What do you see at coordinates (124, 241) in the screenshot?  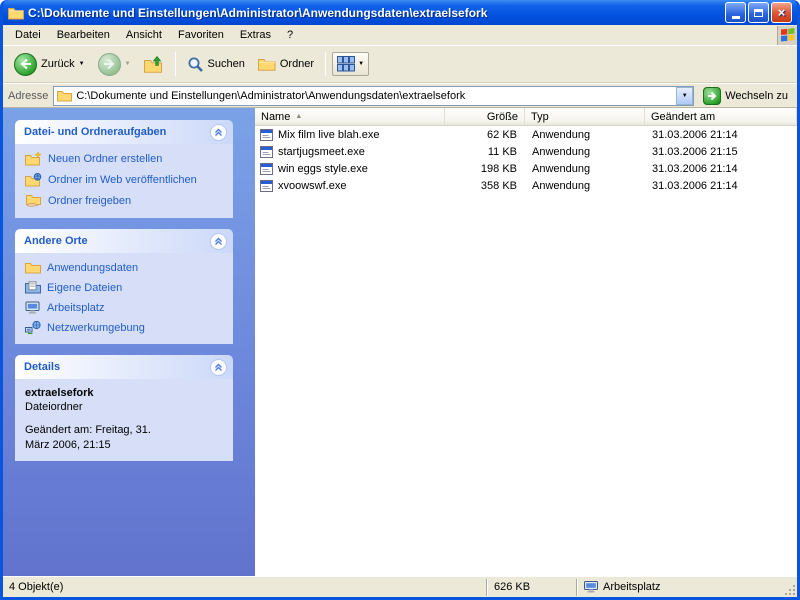 I see `panel-other-places-header: Andere Orte` at bounding box center [124, 241].